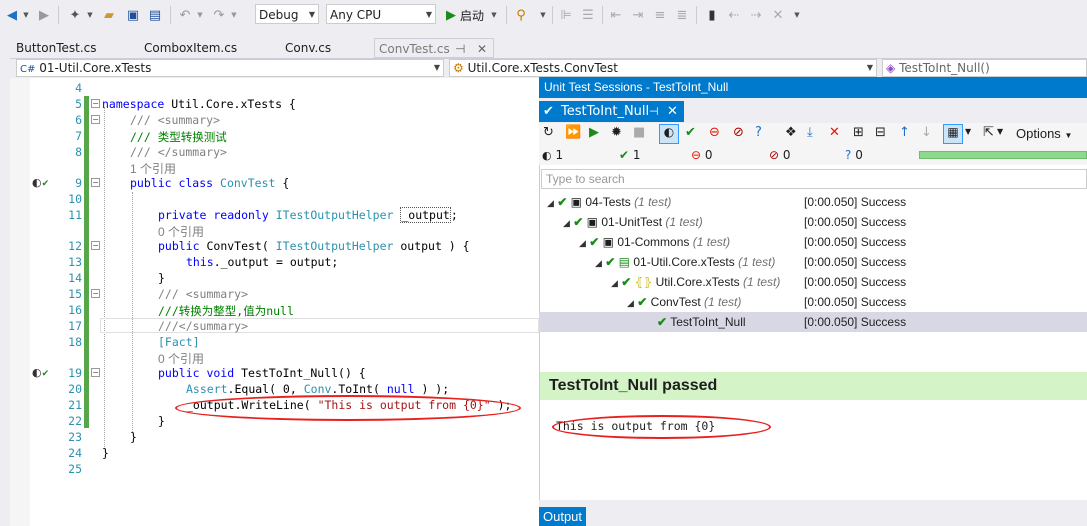 The width and height of the screenshot is (1087, 526). What do you see at coordinates (984, 68) in the screenshot?
I see `member-nav-select: ◈ TestToInt_Null()` at bounding box center [984, 68].